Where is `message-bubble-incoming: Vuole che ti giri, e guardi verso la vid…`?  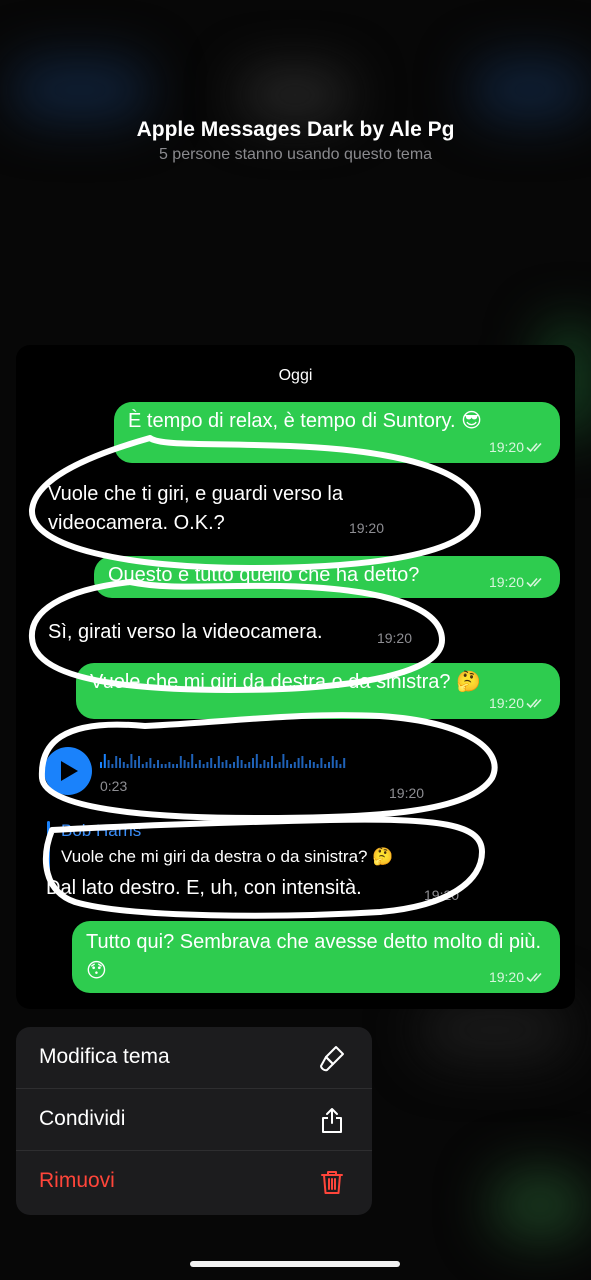 message-bubble-incoming: Vuole che ti giri, e guardi verso la vid… is located at coordinates (219, 511).